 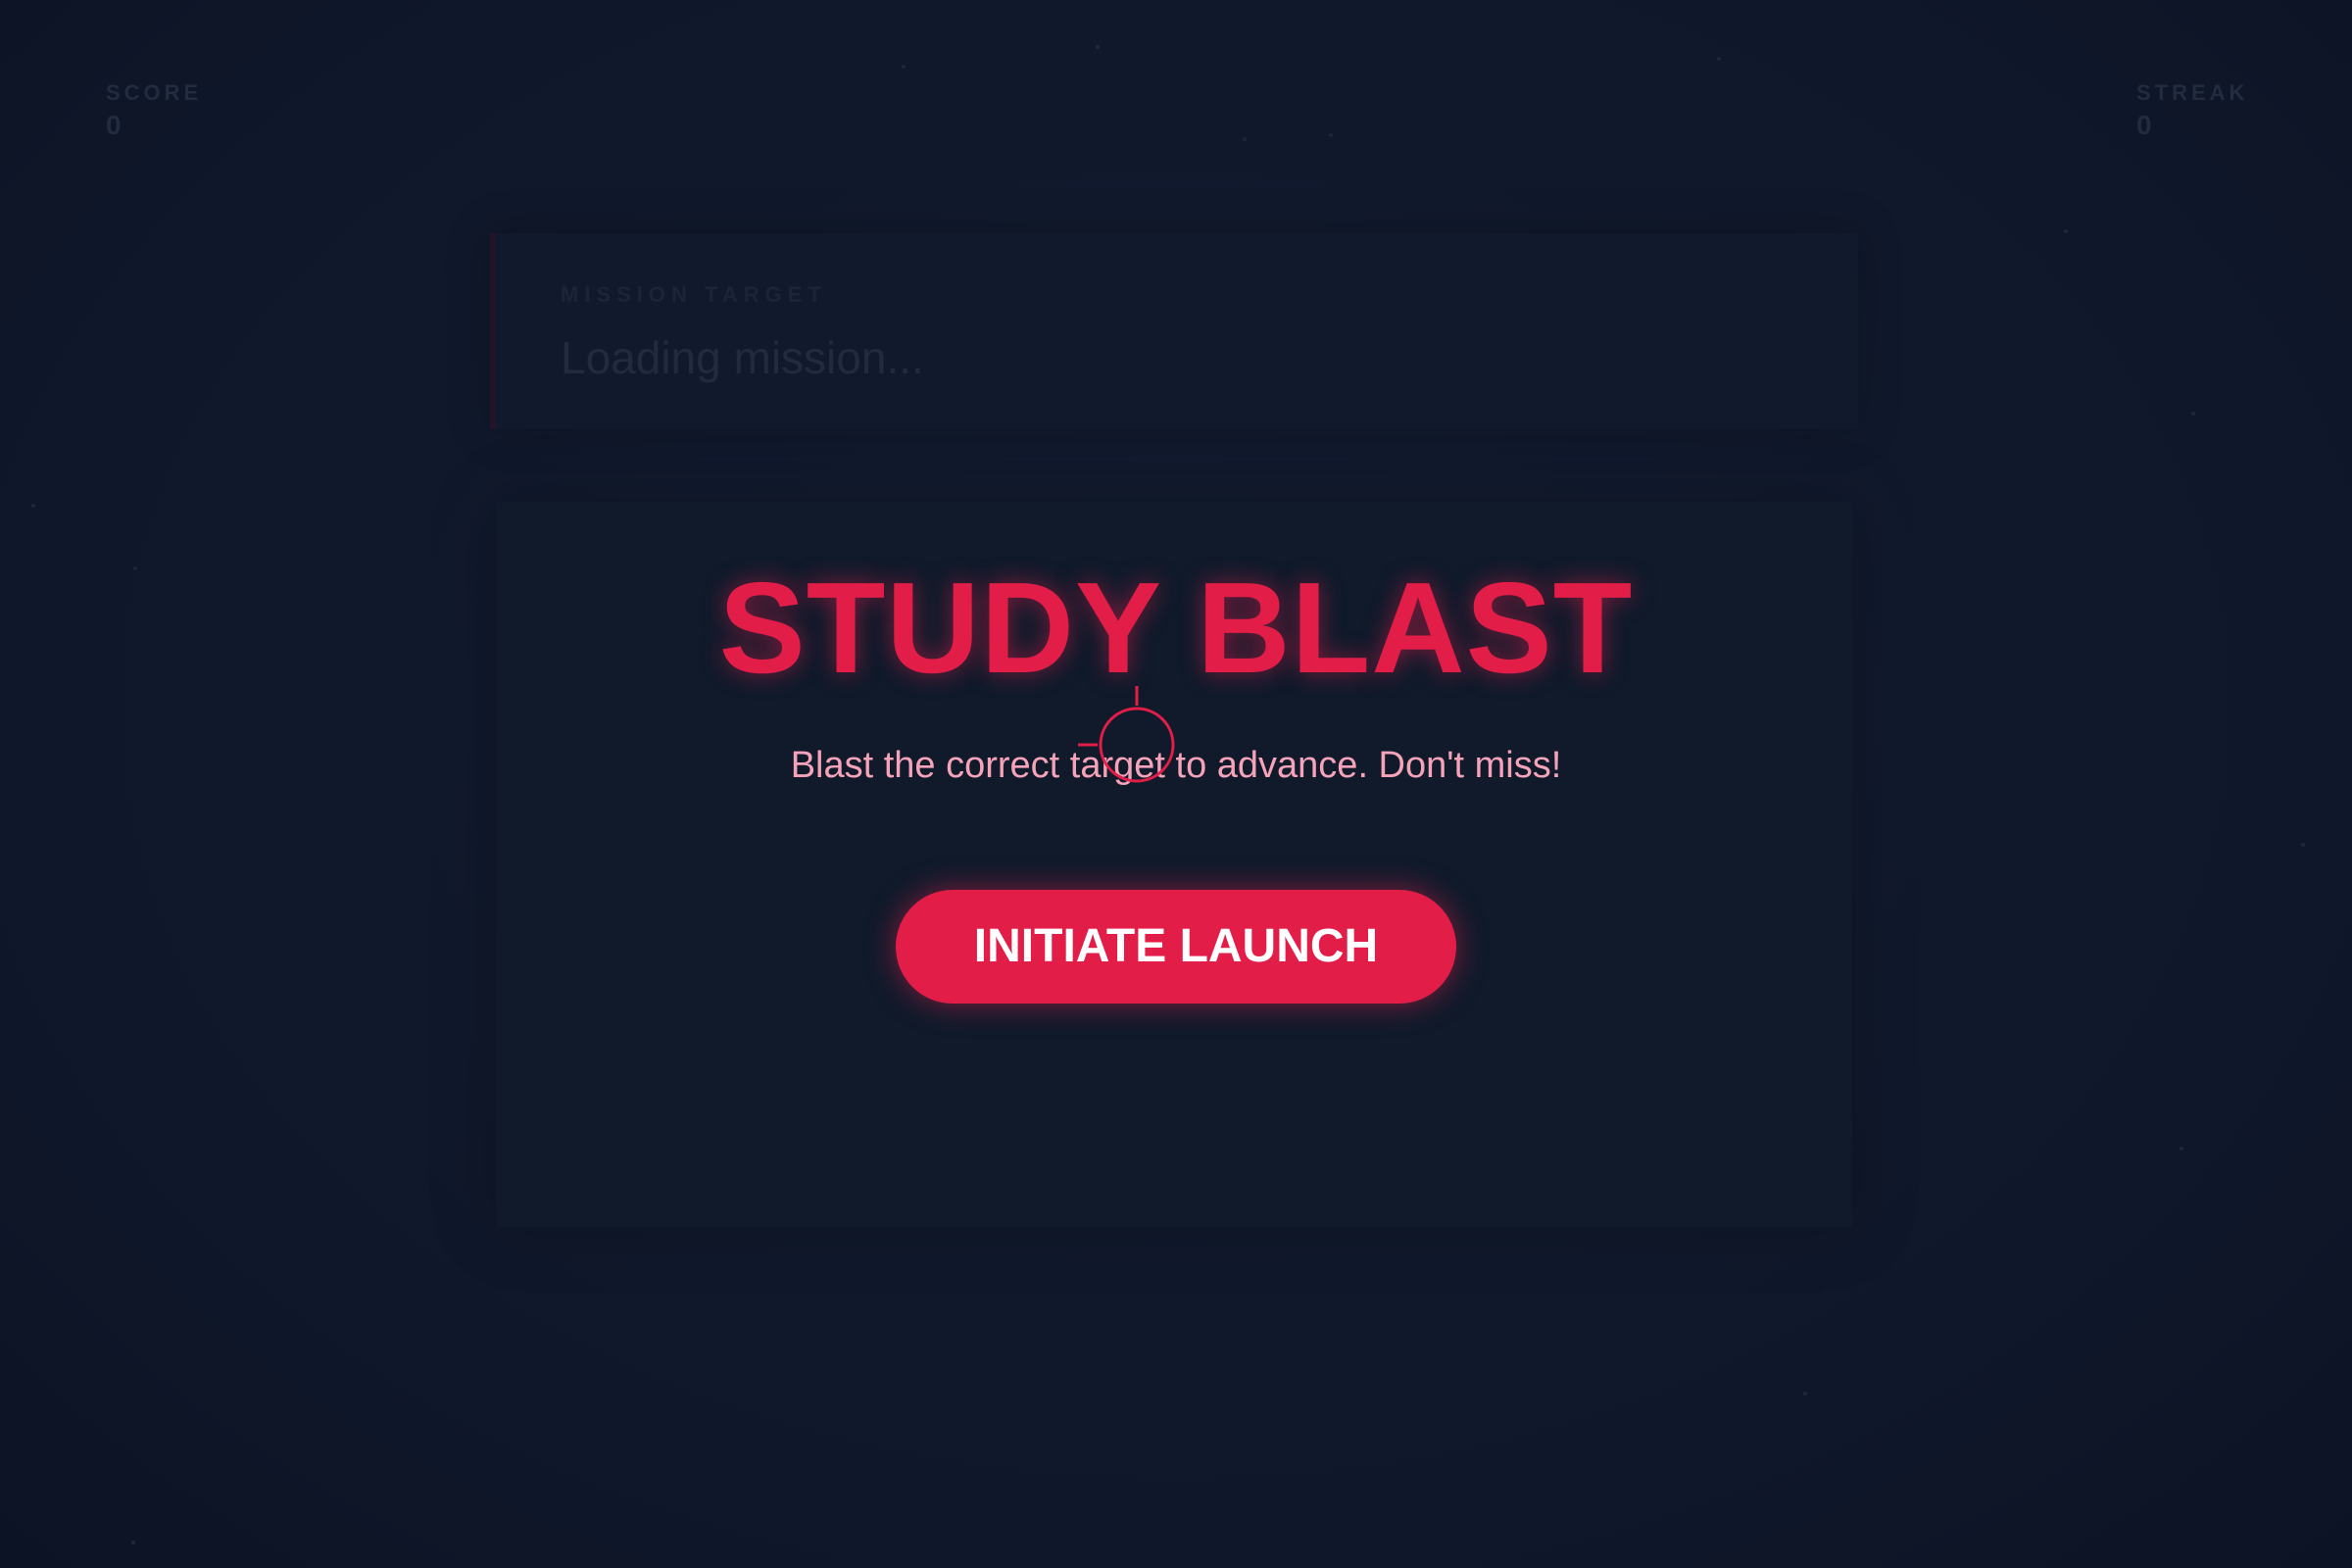 I want to click on score-value: 0, so click(x=114, y=125).